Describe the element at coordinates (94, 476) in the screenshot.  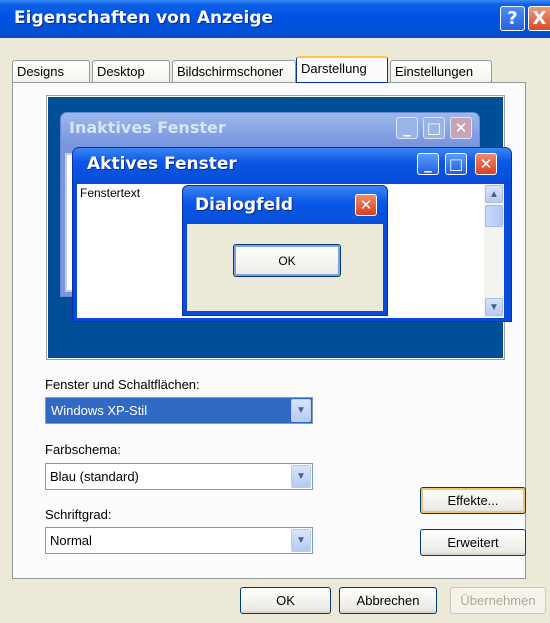
I see `color-scheme-value: Blau (standard)` at that location.